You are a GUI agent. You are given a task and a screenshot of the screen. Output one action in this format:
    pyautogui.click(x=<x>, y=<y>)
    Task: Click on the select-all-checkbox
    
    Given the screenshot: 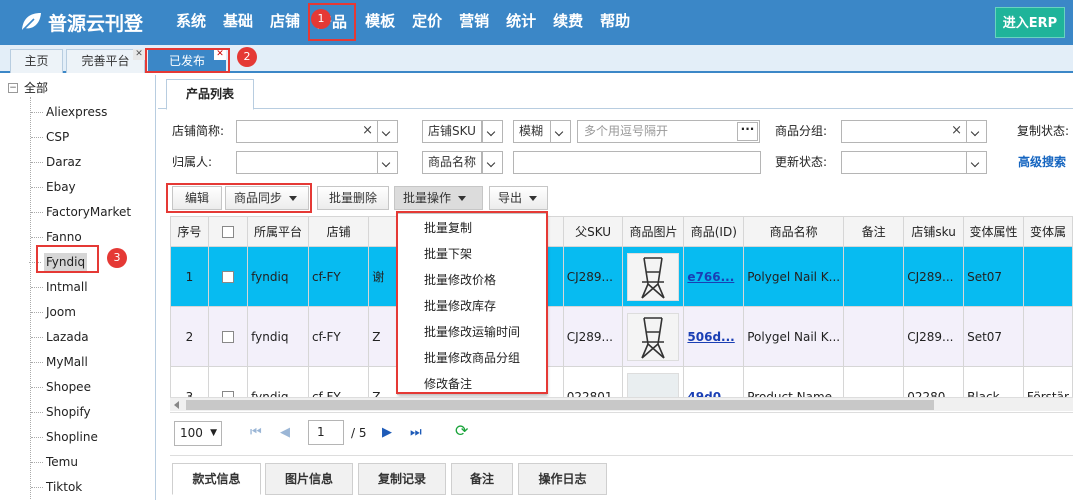 What is the action you would take?
    pyautogui.click(x=227, y=232)
    